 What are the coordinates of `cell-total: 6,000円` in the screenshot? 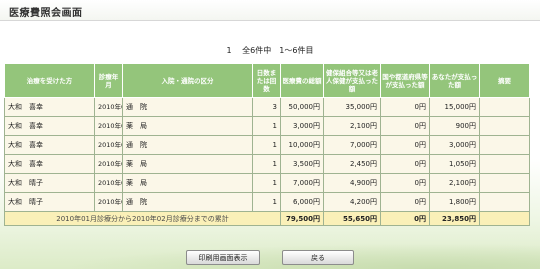 It's located at (302, 202).